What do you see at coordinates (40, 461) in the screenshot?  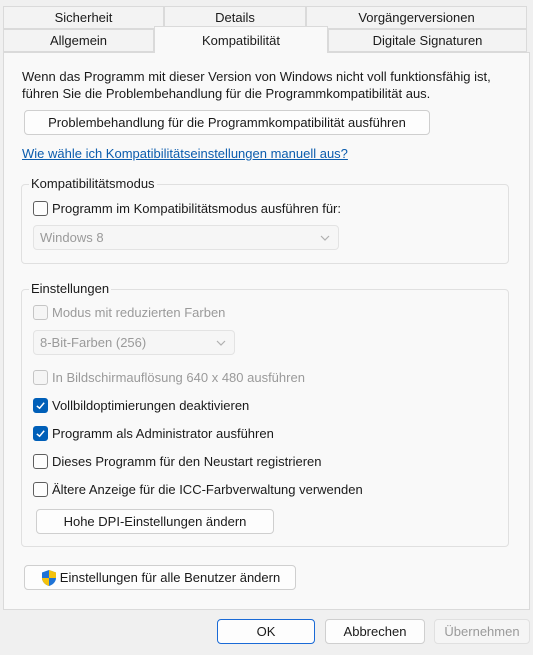 I see `restart-register-checkbox` at bounding box center [40, 461].